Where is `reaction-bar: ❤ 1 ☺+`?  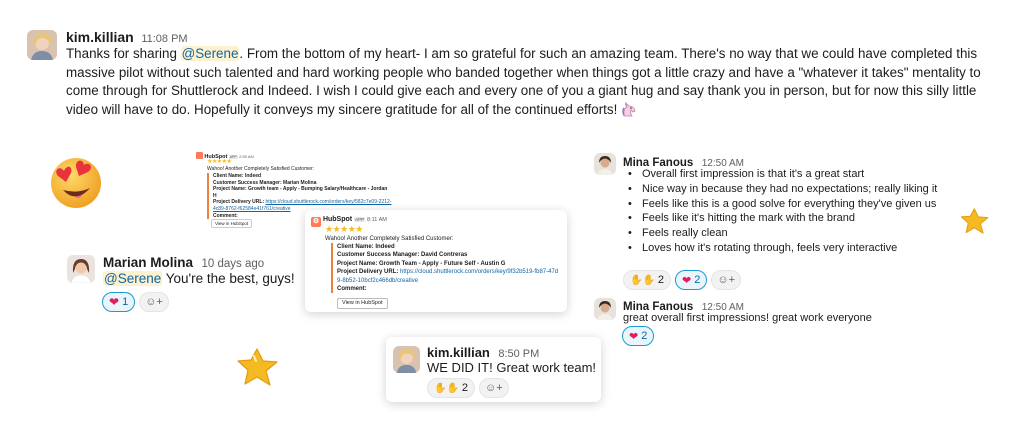
reaction-bar: ❤ 1 ☺+ is located at coordinates (135, 302).